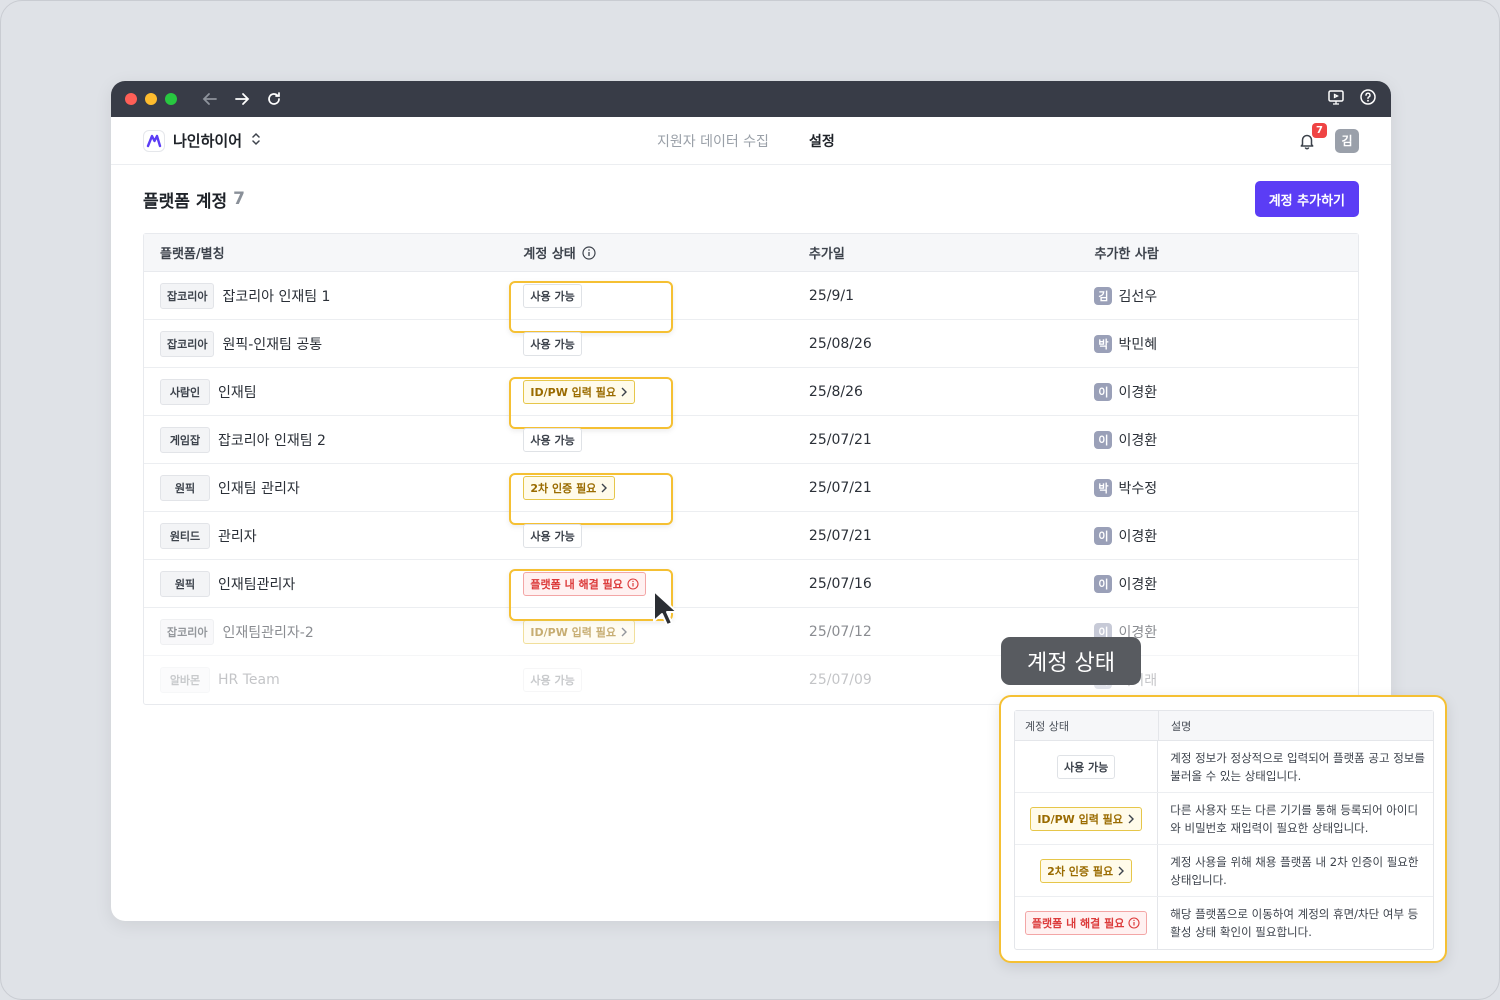 The height and width of the screenshot is (1000, 1500). What do you see at coordinates (1138, 344) in the screenshot?
I see `added-by-name: 박민혜` at bounding box center [1138, 344].